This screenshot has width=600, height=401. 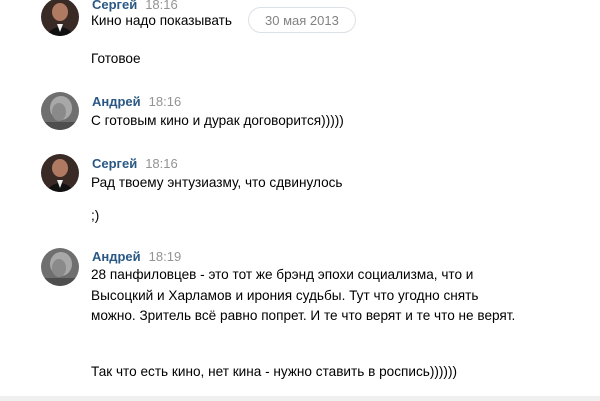 What do you see at coordinates (217, 120) in the screenshot?
I see `message-text: С готовым кино и дурак договорится)))))` at bounding box center [217, 120].